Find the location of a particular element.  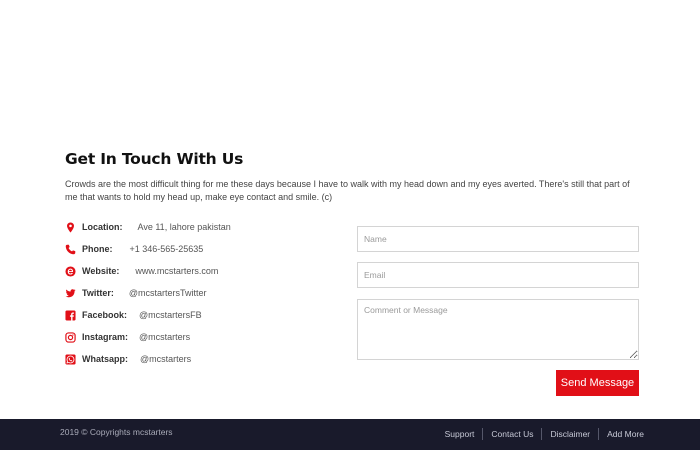

send-message-button: Send Message is located at coordinates (597, 383).